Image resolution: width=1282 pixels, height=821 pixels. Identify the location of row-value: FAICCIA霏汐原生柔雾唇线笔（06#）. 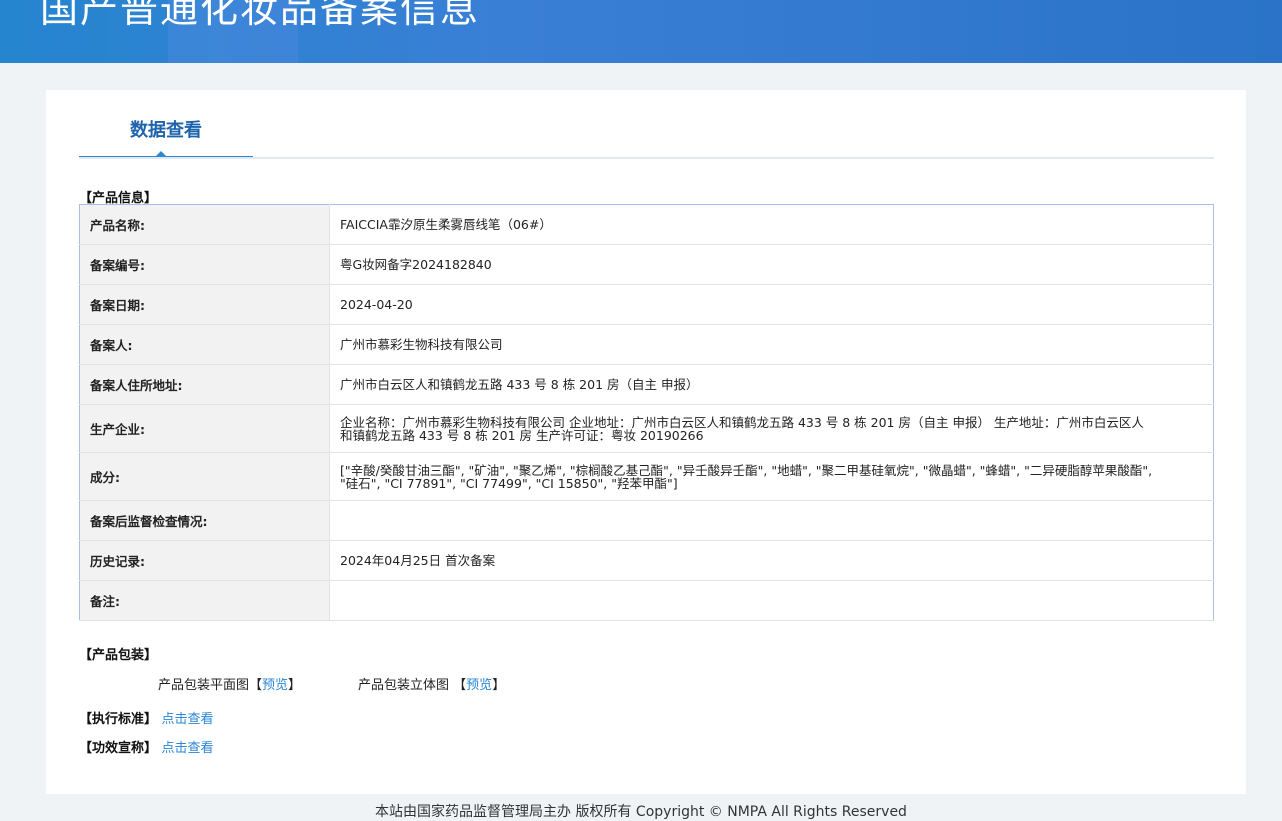
(771, 224).